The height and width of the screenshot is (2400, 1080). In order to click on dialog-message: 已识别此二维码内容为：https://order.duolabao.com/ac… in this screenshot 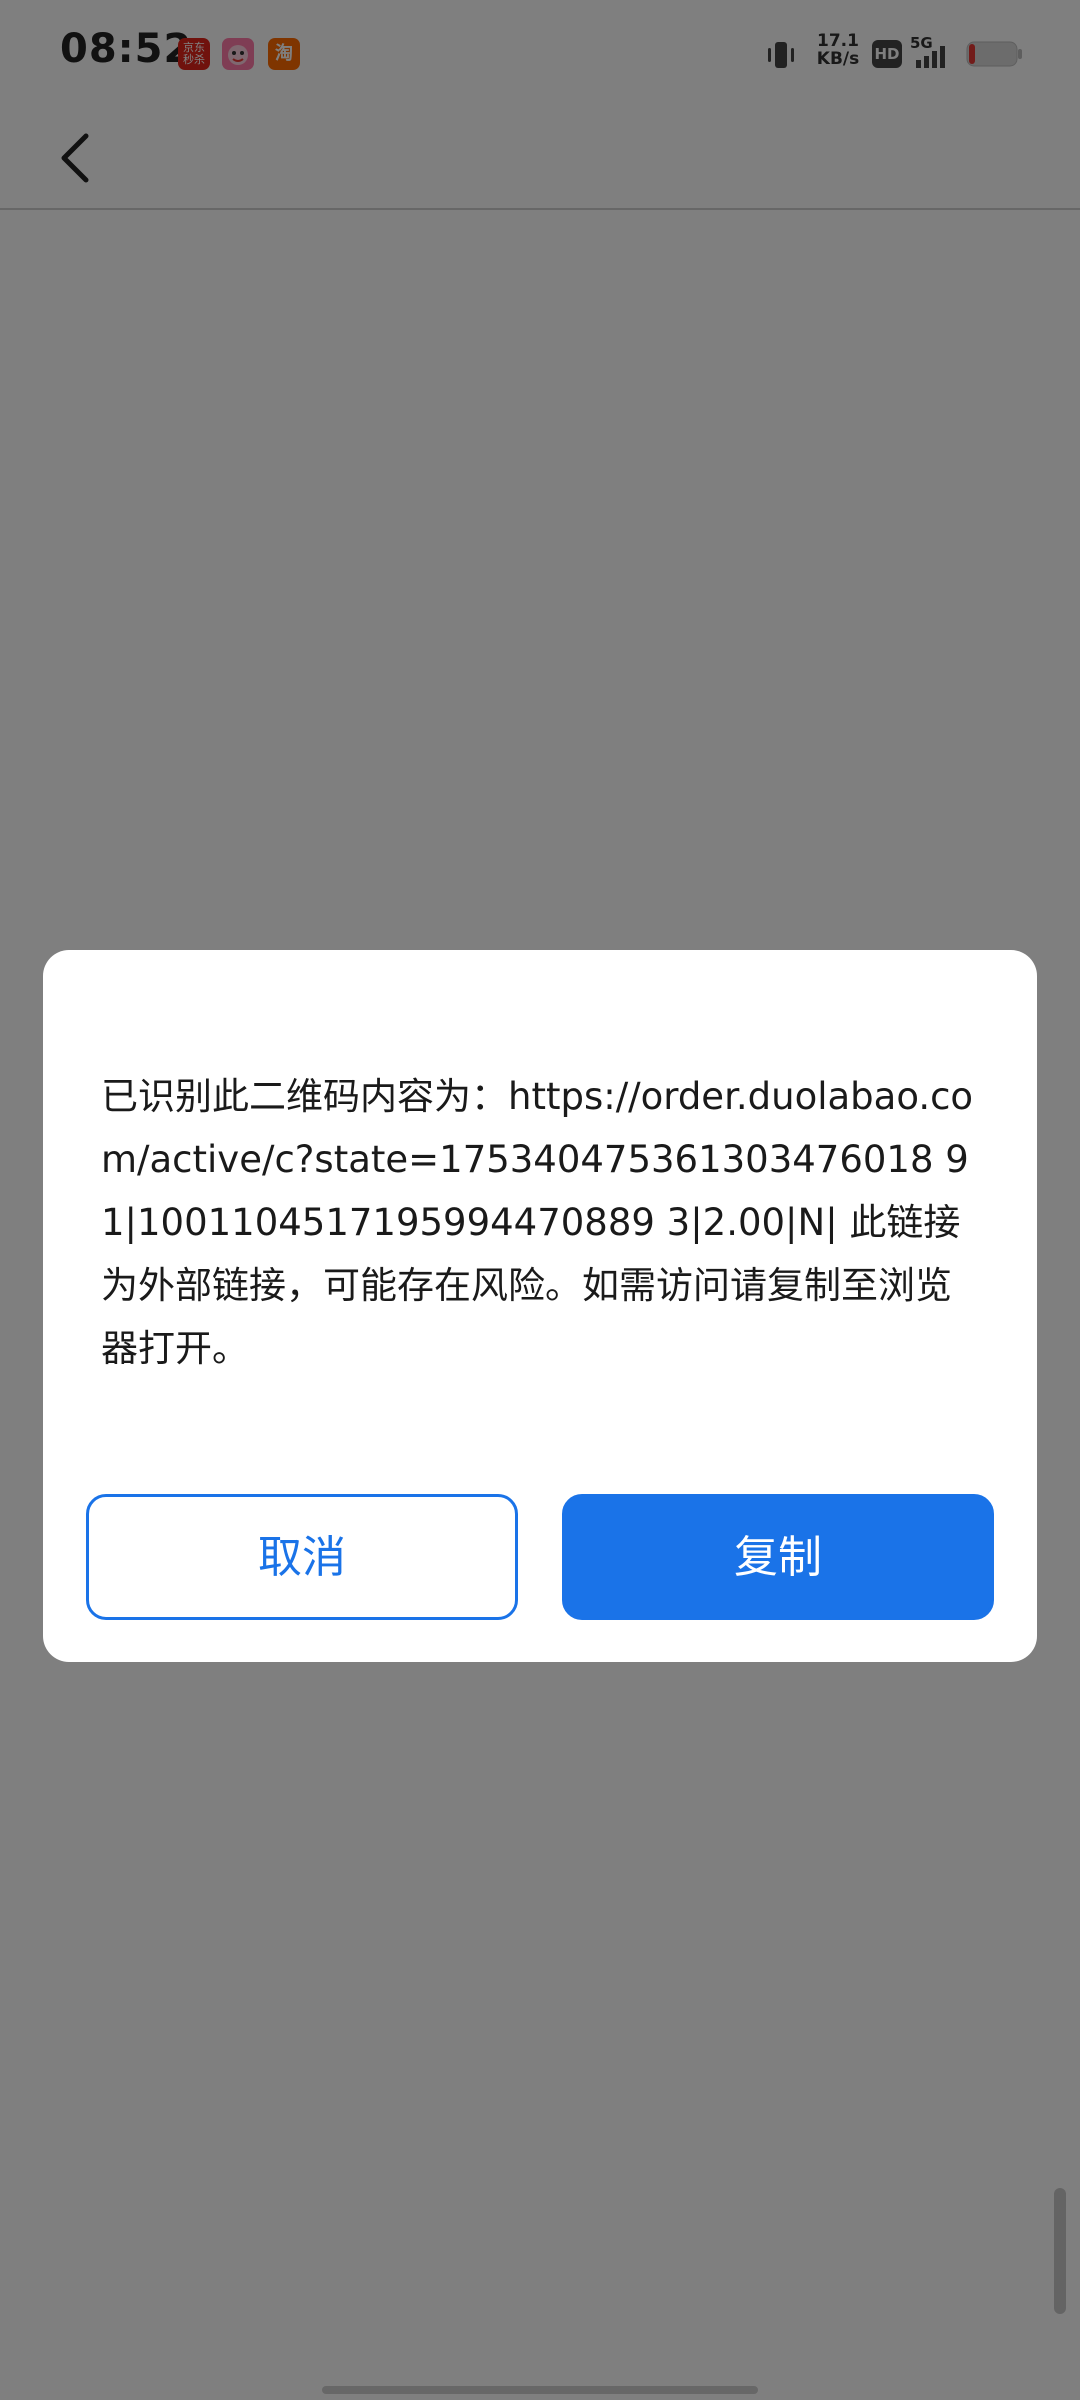, I will do `click(537, 1222)`.